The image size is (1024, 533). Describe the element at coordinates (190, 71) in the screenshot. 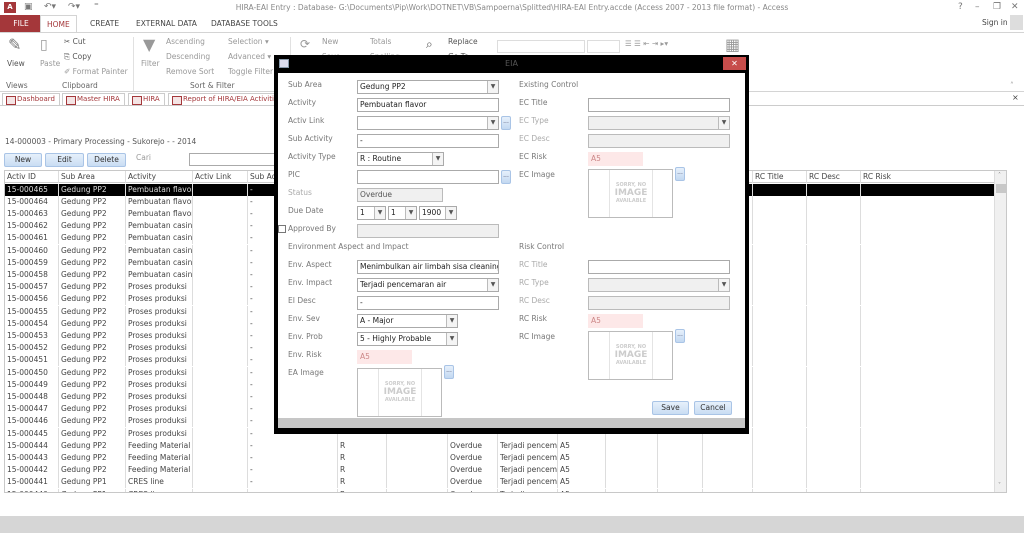

I see `remove-sort-button: Remove Sort` at that location.